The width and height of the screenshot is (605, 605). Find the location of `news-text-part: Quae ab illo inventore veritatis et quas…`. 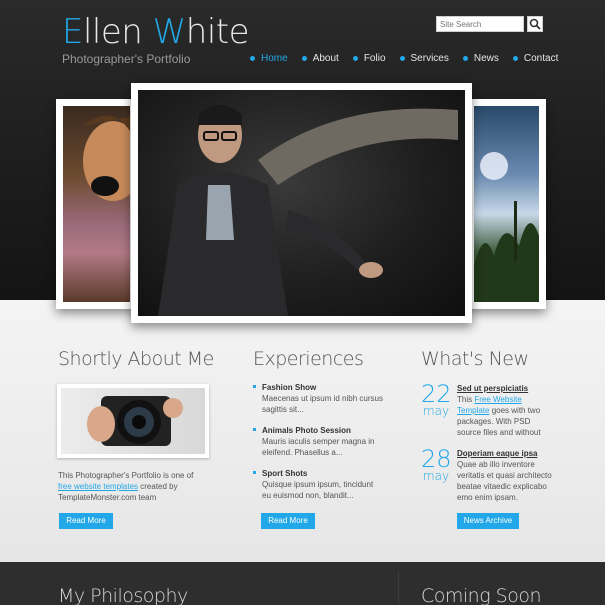

news-text-part: Quae ab illo inventore veritatis et quas… is located at coordinates (504, 481).